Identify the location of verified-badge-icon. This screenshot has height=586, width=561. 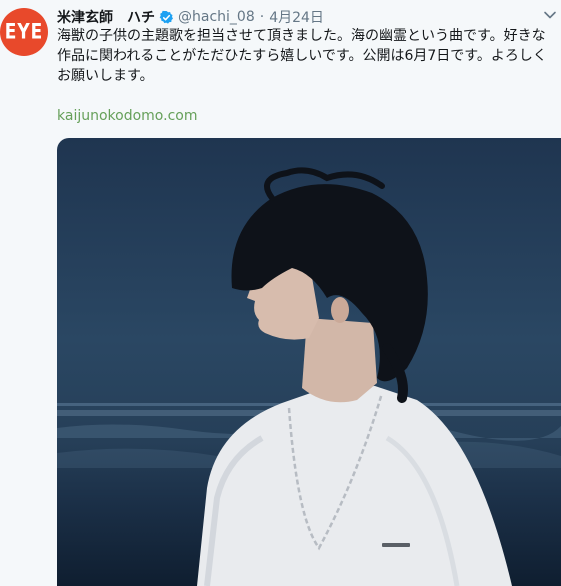
(166, 17).